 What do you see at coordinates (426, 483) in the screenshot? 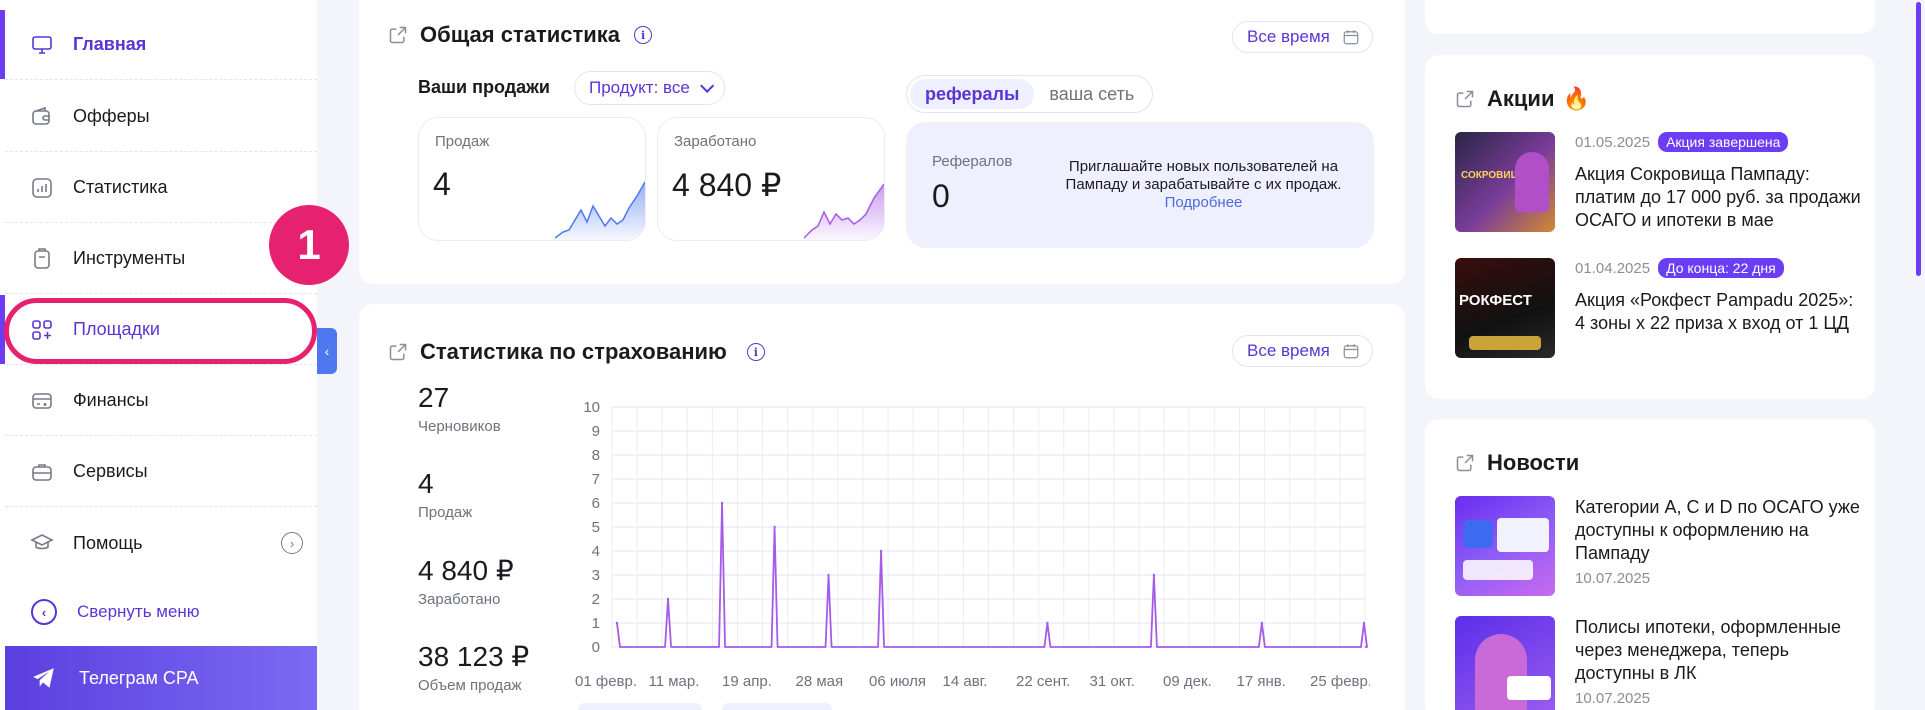
I see `stat-value: 4` at bounding box center [426, 483].